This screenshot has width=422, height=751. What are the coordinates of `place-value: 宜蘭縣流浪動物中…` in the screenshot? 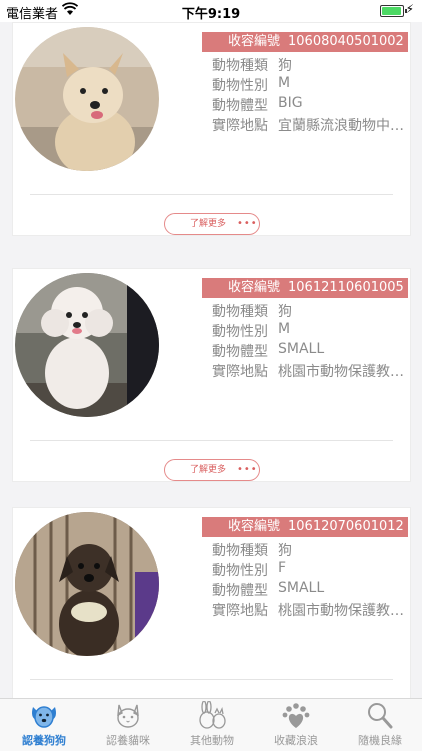 It's located at (341, 126).